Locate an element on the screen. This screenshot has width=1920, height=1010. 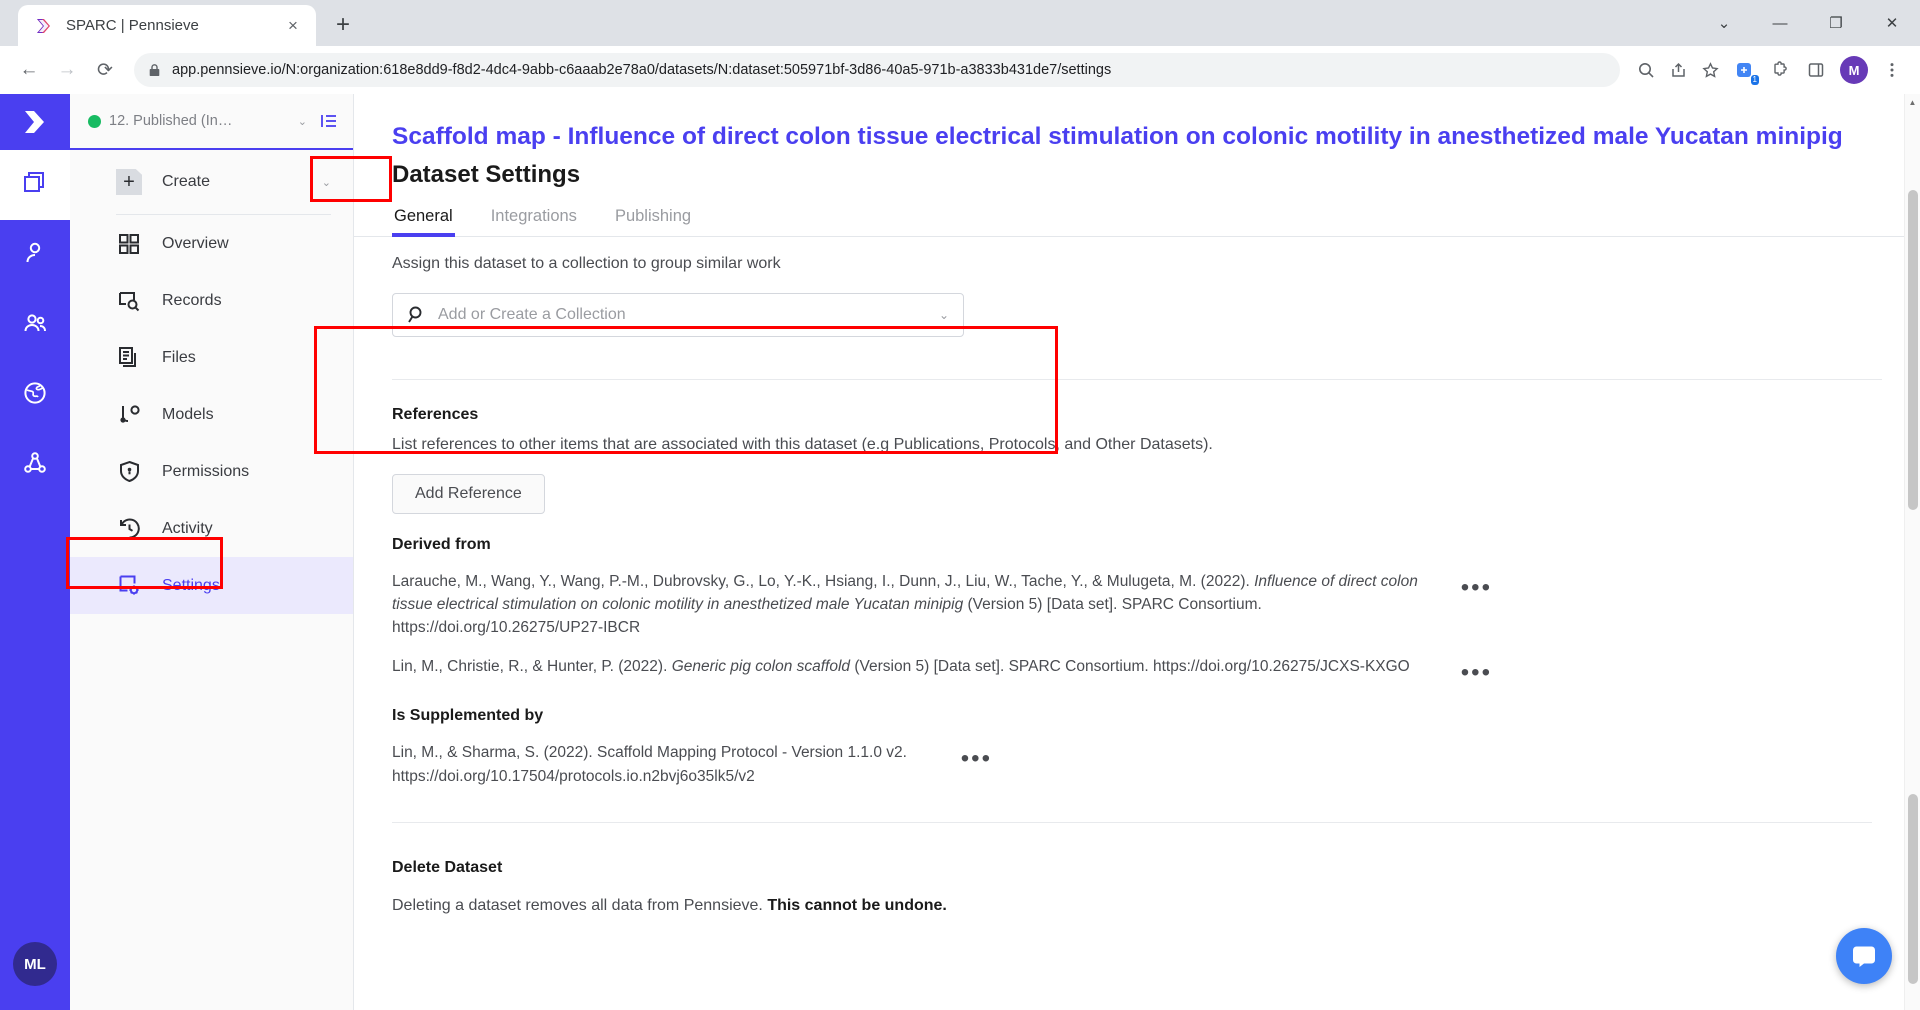
datasets-icon is located at coordinates (35, 185).